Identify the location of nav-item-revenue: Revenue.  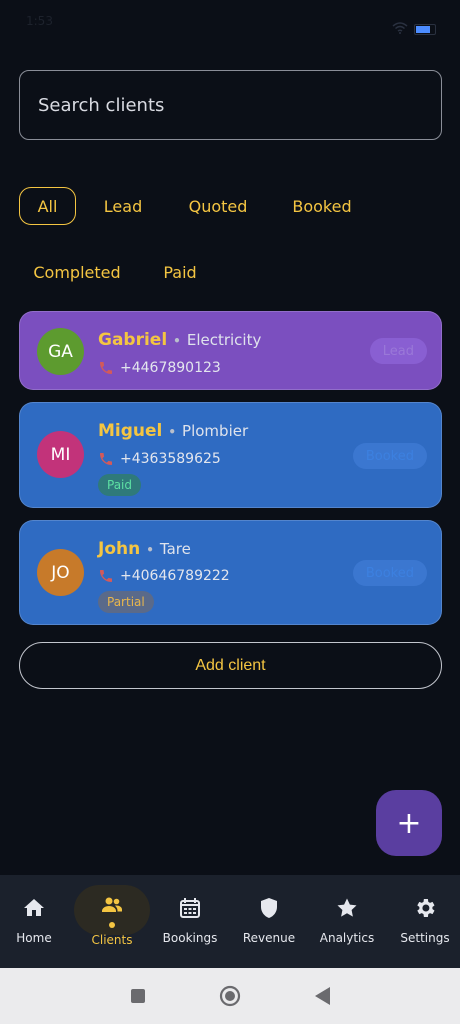
(269, 921).